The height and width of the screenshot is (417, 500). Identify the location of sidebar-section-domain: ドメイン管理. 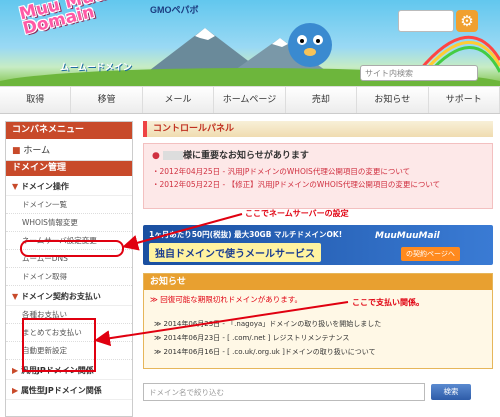
(69, 168).